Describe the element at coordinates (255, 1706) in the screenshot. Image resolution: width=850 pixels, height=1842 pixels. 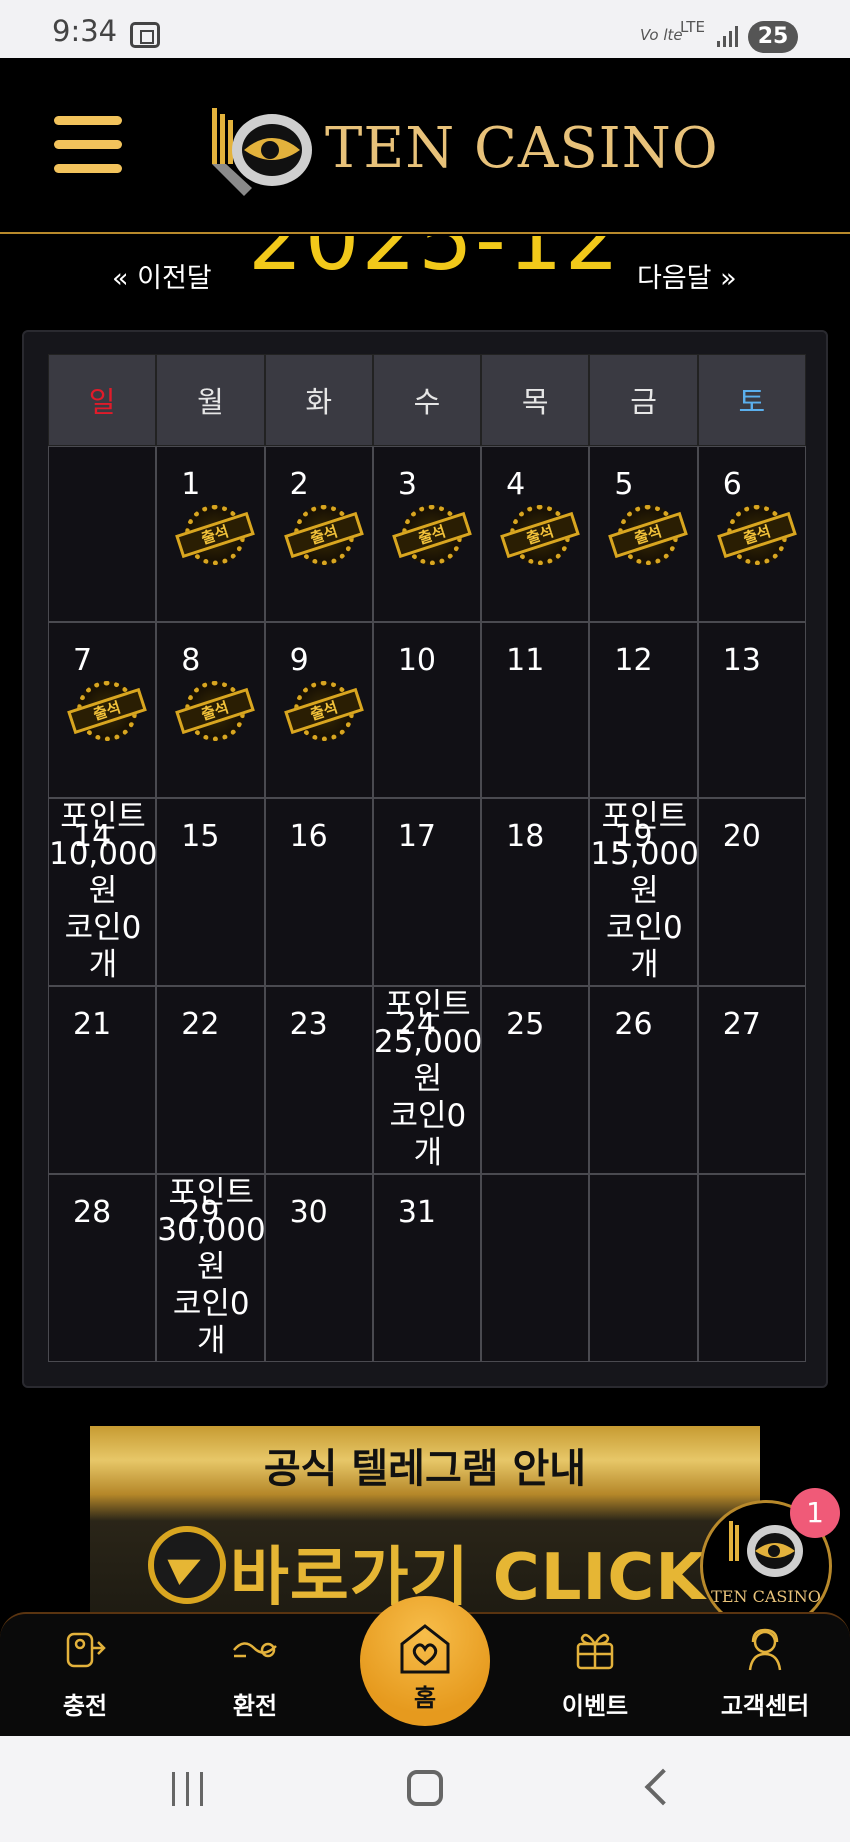
I see `nav-withdraw-label: 환전` at that location.